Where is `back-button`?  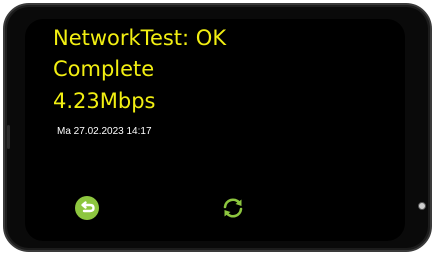 back-button is located at coordinates (87, 208).